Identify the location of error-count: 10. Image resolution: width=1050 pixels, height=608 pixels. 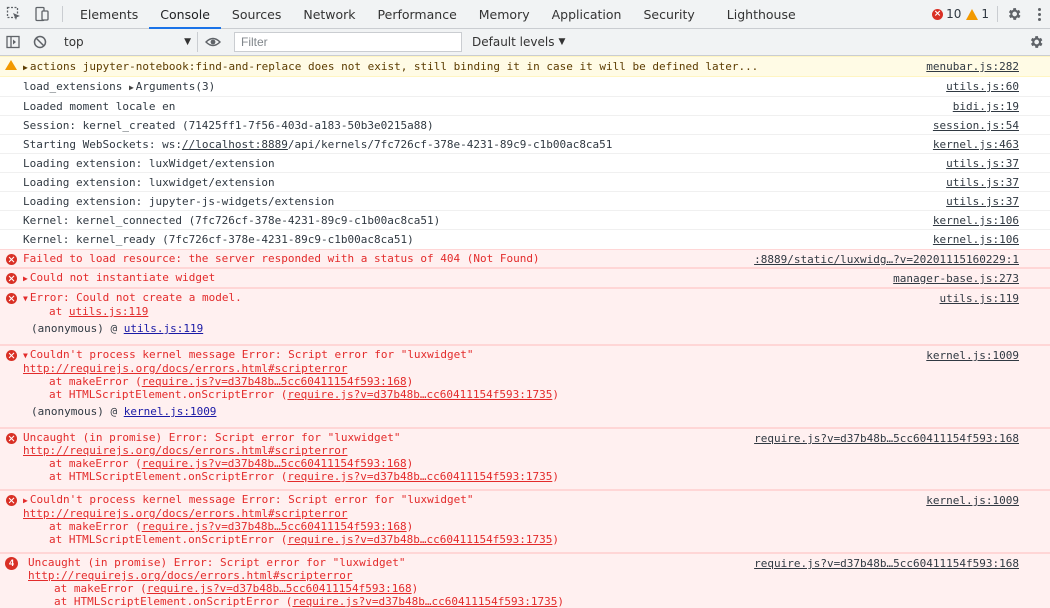
(954, 14).